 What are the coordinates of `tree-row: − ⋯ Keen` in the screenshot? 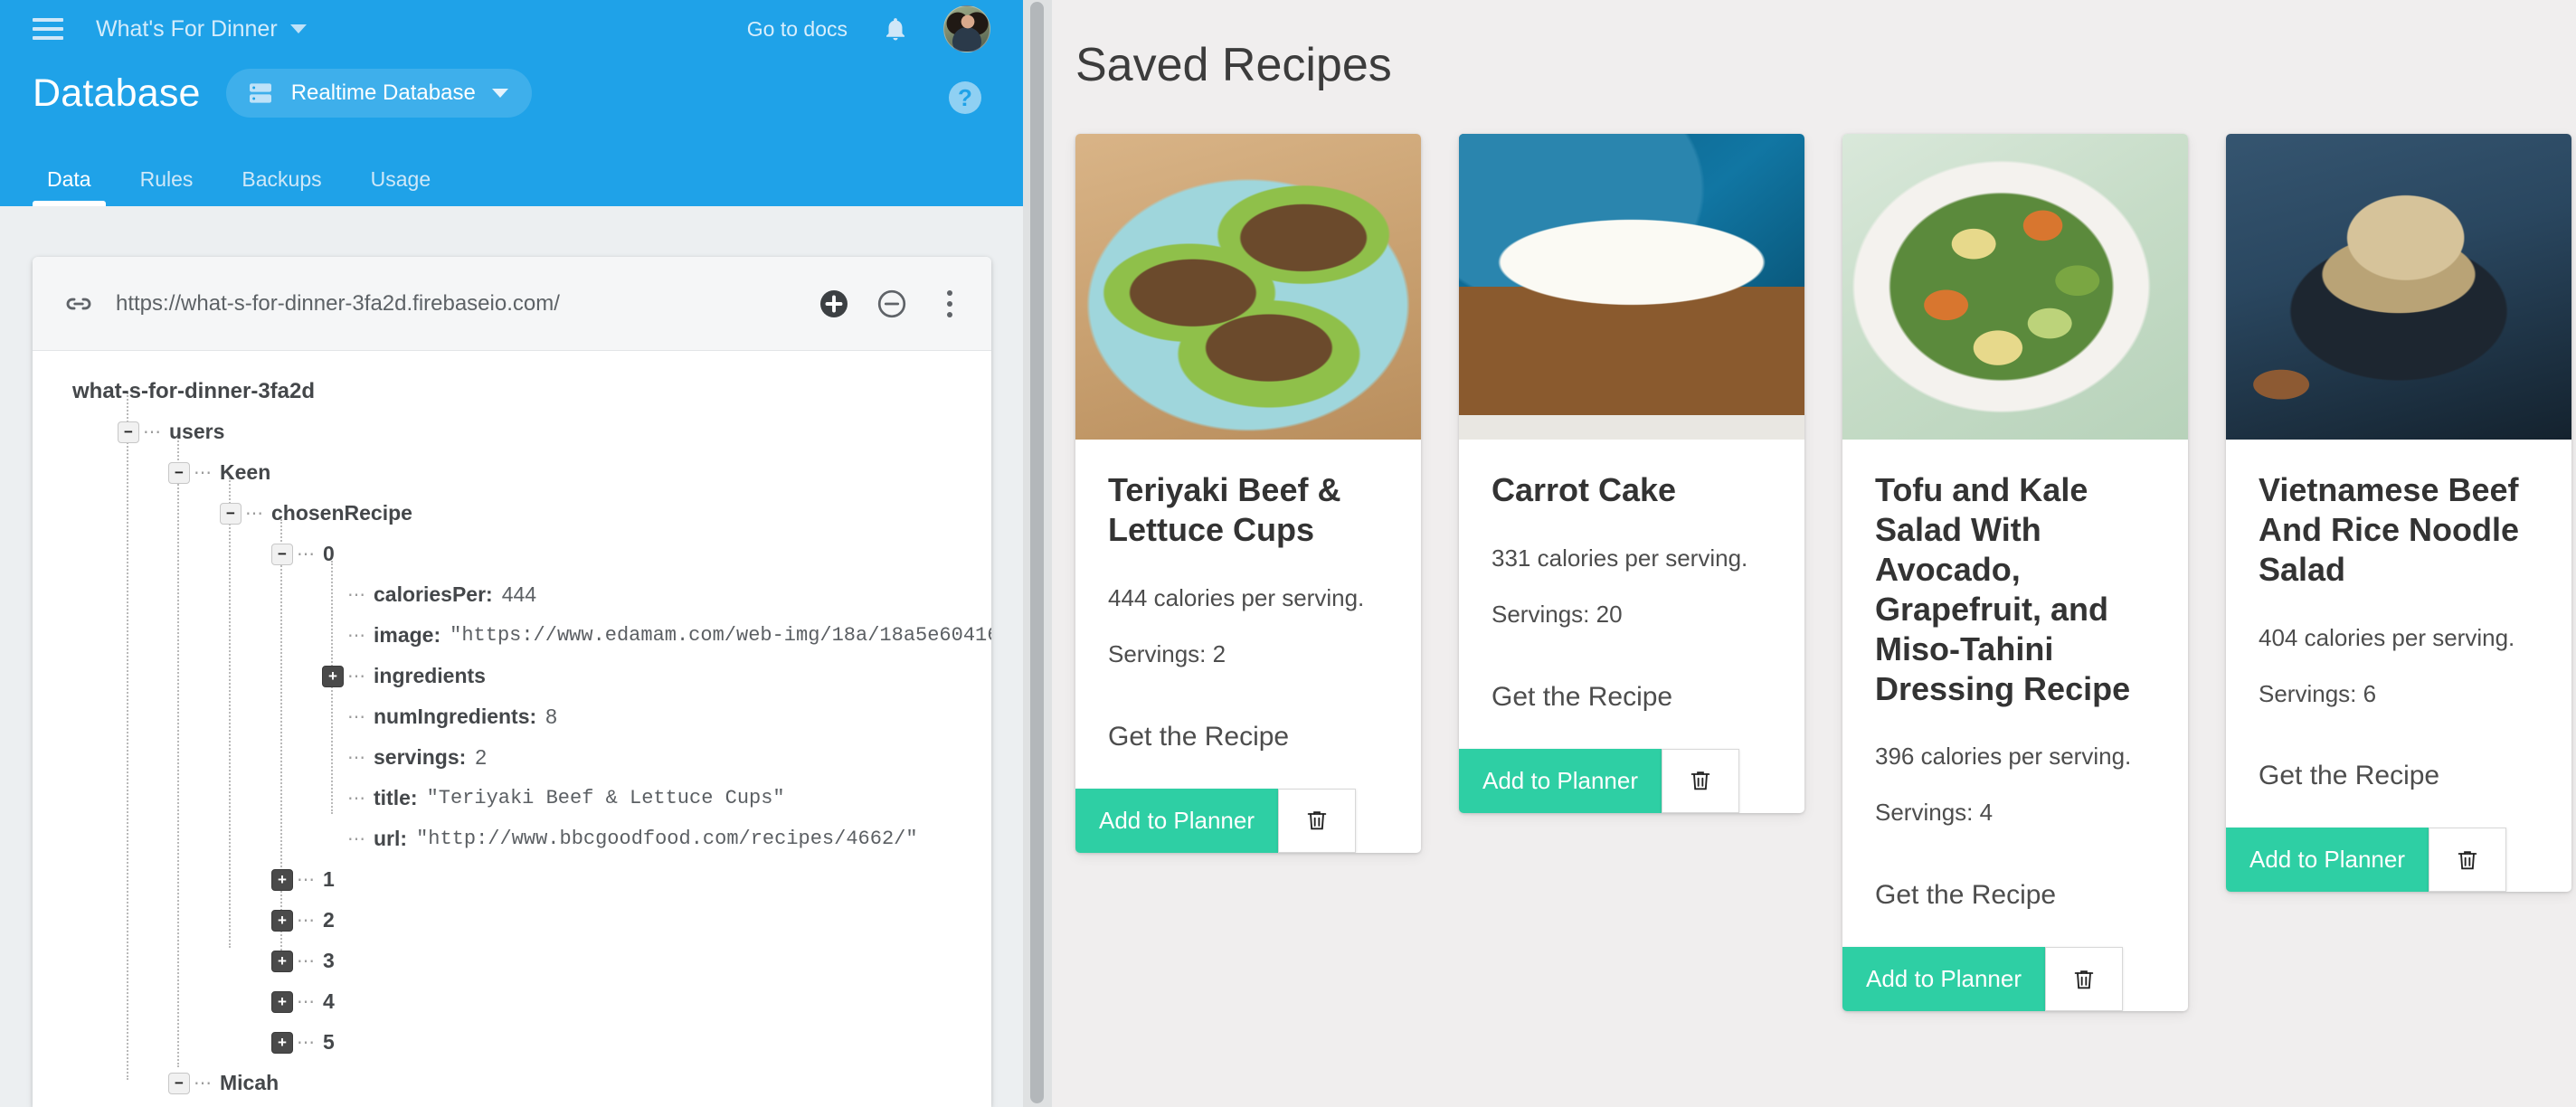 It's located at (512, 473).